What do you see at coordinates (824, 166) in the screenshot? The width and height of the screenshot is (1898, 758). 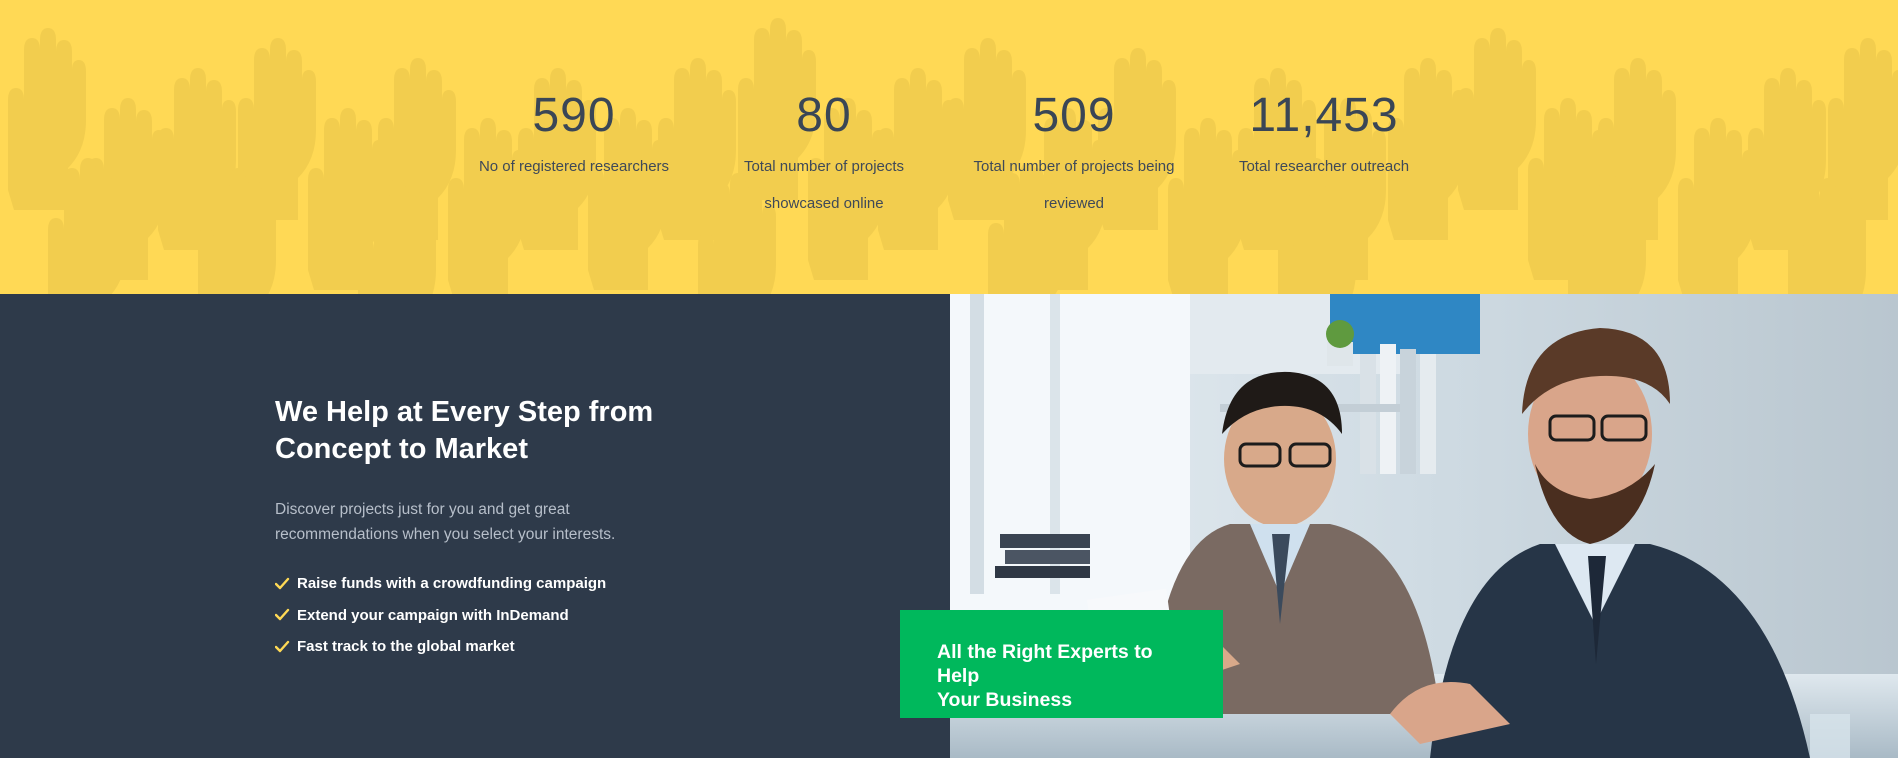 I see `stat-label-line: Total number of projects` at bounding box center [824, 166].